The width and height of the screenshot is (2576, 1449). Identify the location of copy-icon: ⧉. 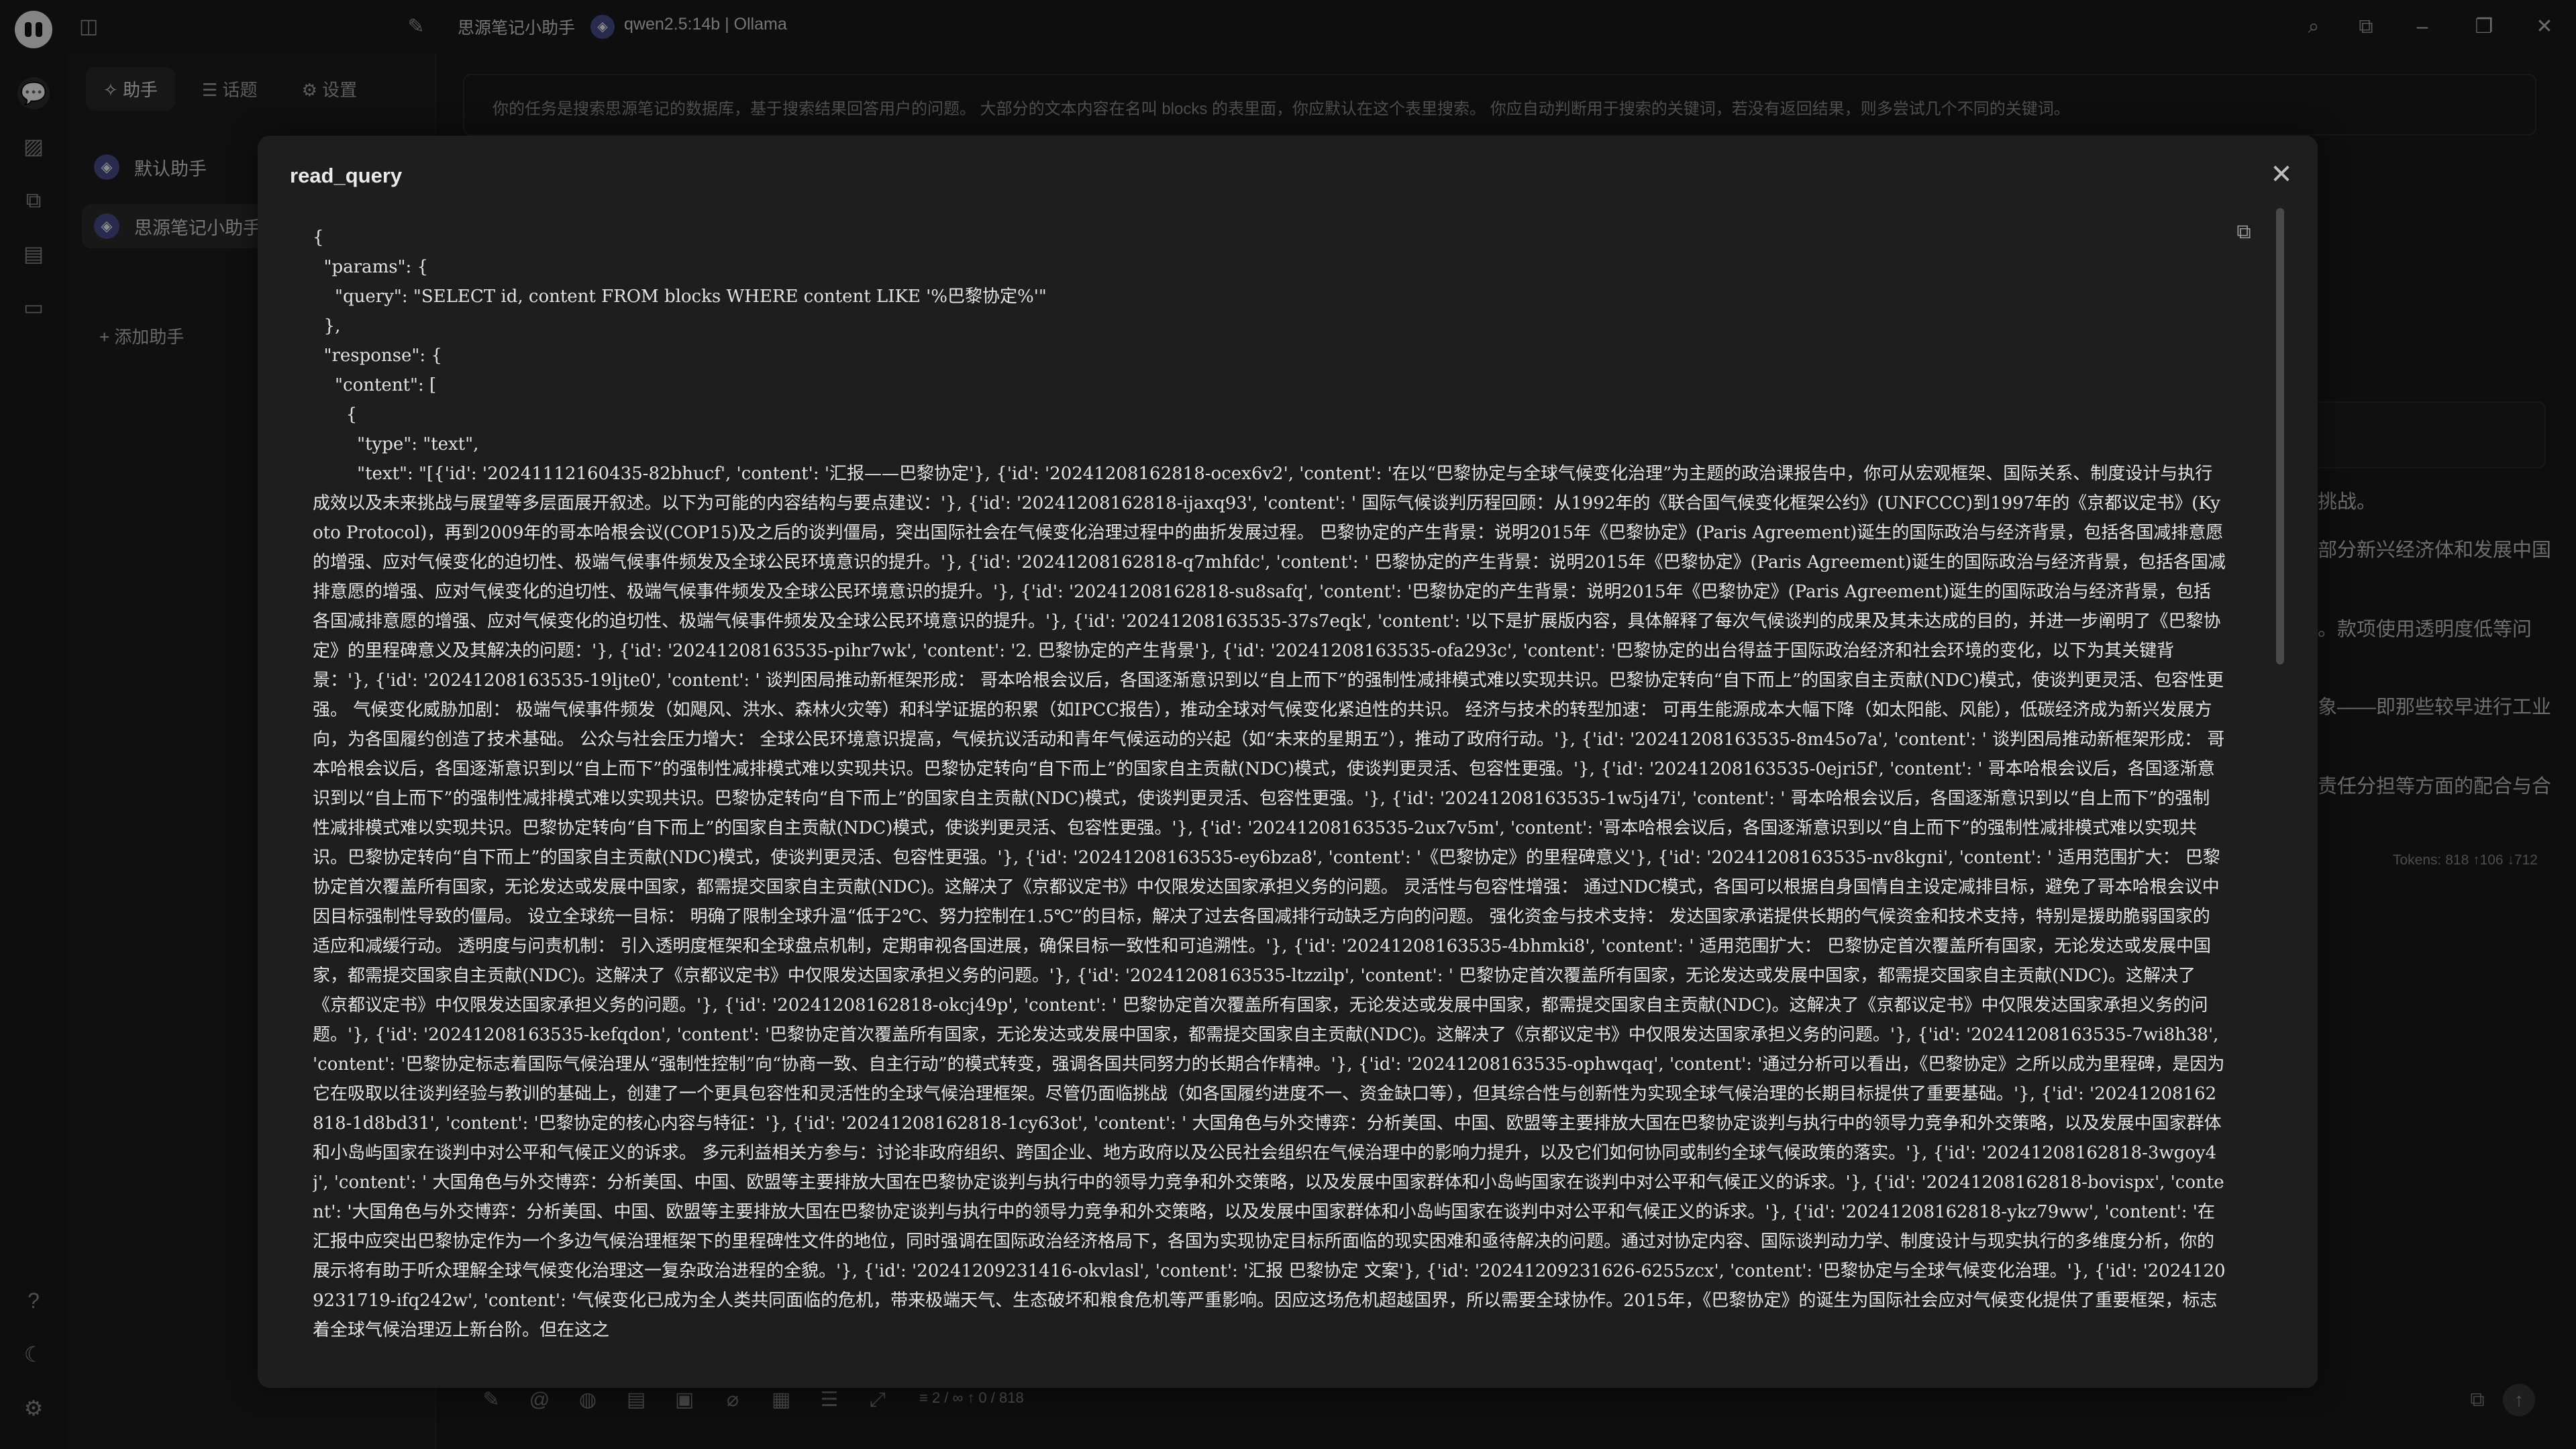
(2244, 232).